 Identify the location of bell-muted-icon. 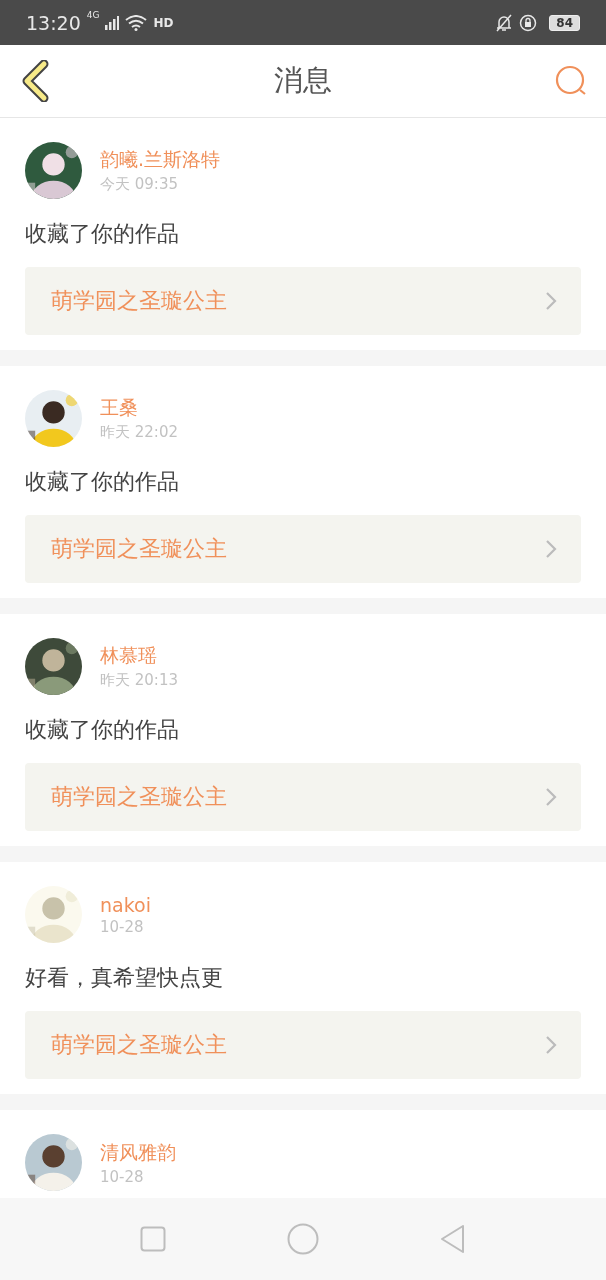
(504, 22).